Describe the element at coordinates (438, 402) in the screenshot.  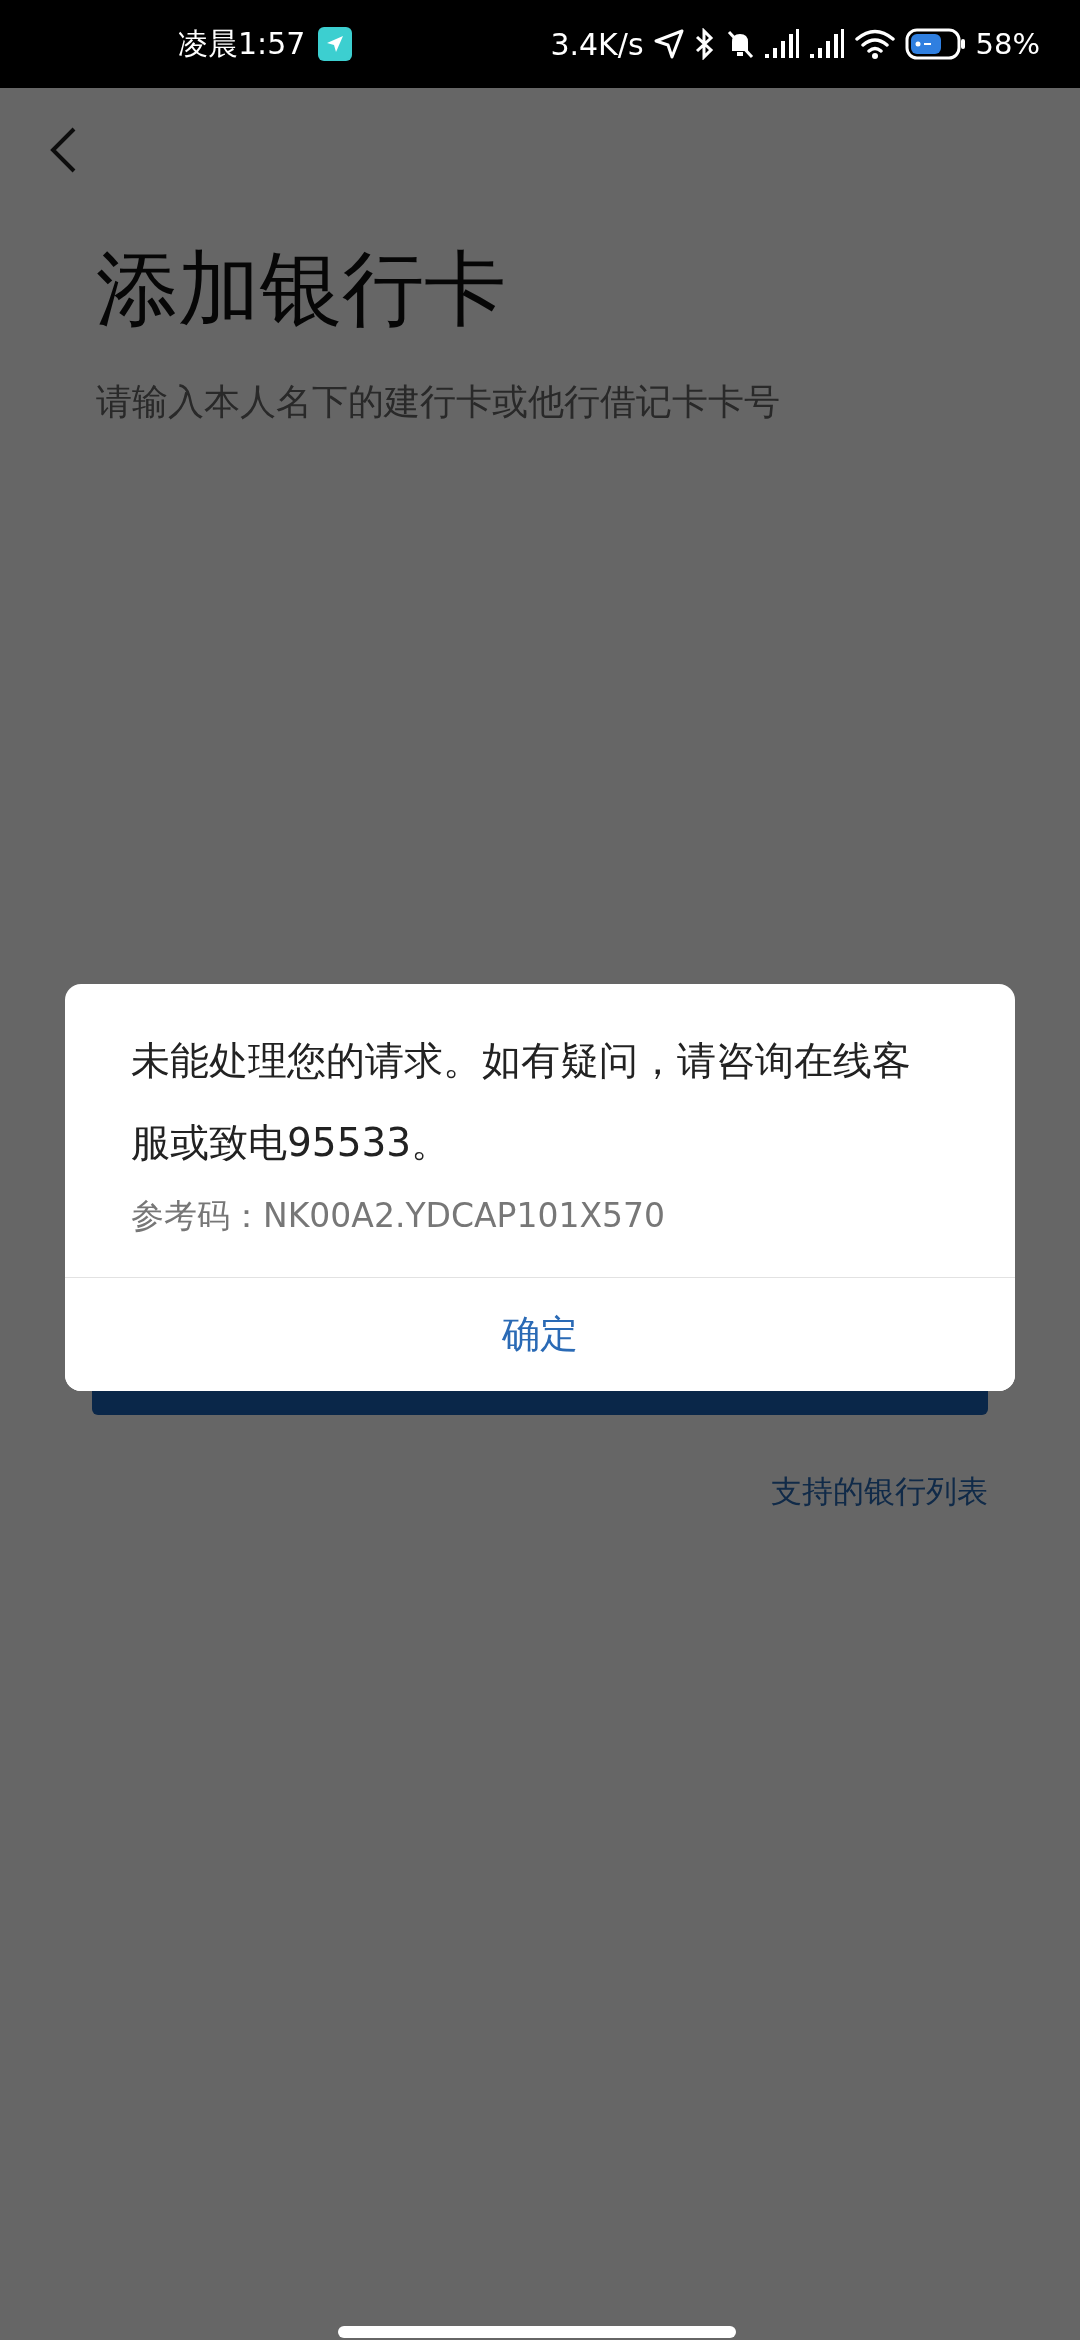
I see `page-subtitle: 请输入本人名下的建行卡或他行借记卡卡号` at that location.